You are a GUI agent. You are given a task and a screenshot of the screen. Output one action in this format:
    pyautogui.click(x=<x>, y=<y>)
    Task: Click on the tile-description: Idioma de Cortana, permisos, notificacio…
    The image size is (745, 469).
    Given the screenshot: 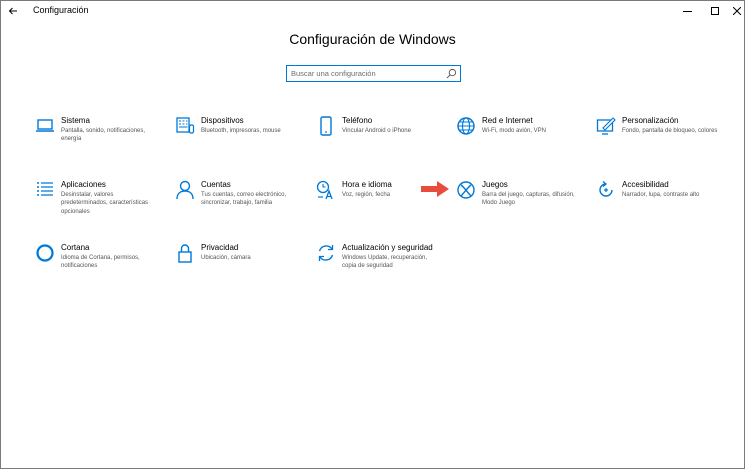 What is the action you would take?
    pyautogui.click(x=100, y=262)
    